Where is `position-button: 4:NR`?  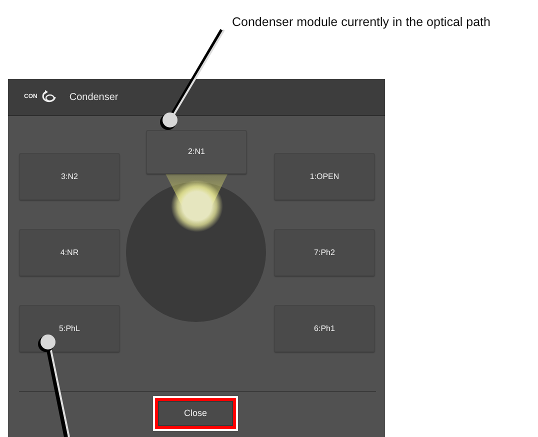 position-button: 4:NR is located at coordinates (69, 252).